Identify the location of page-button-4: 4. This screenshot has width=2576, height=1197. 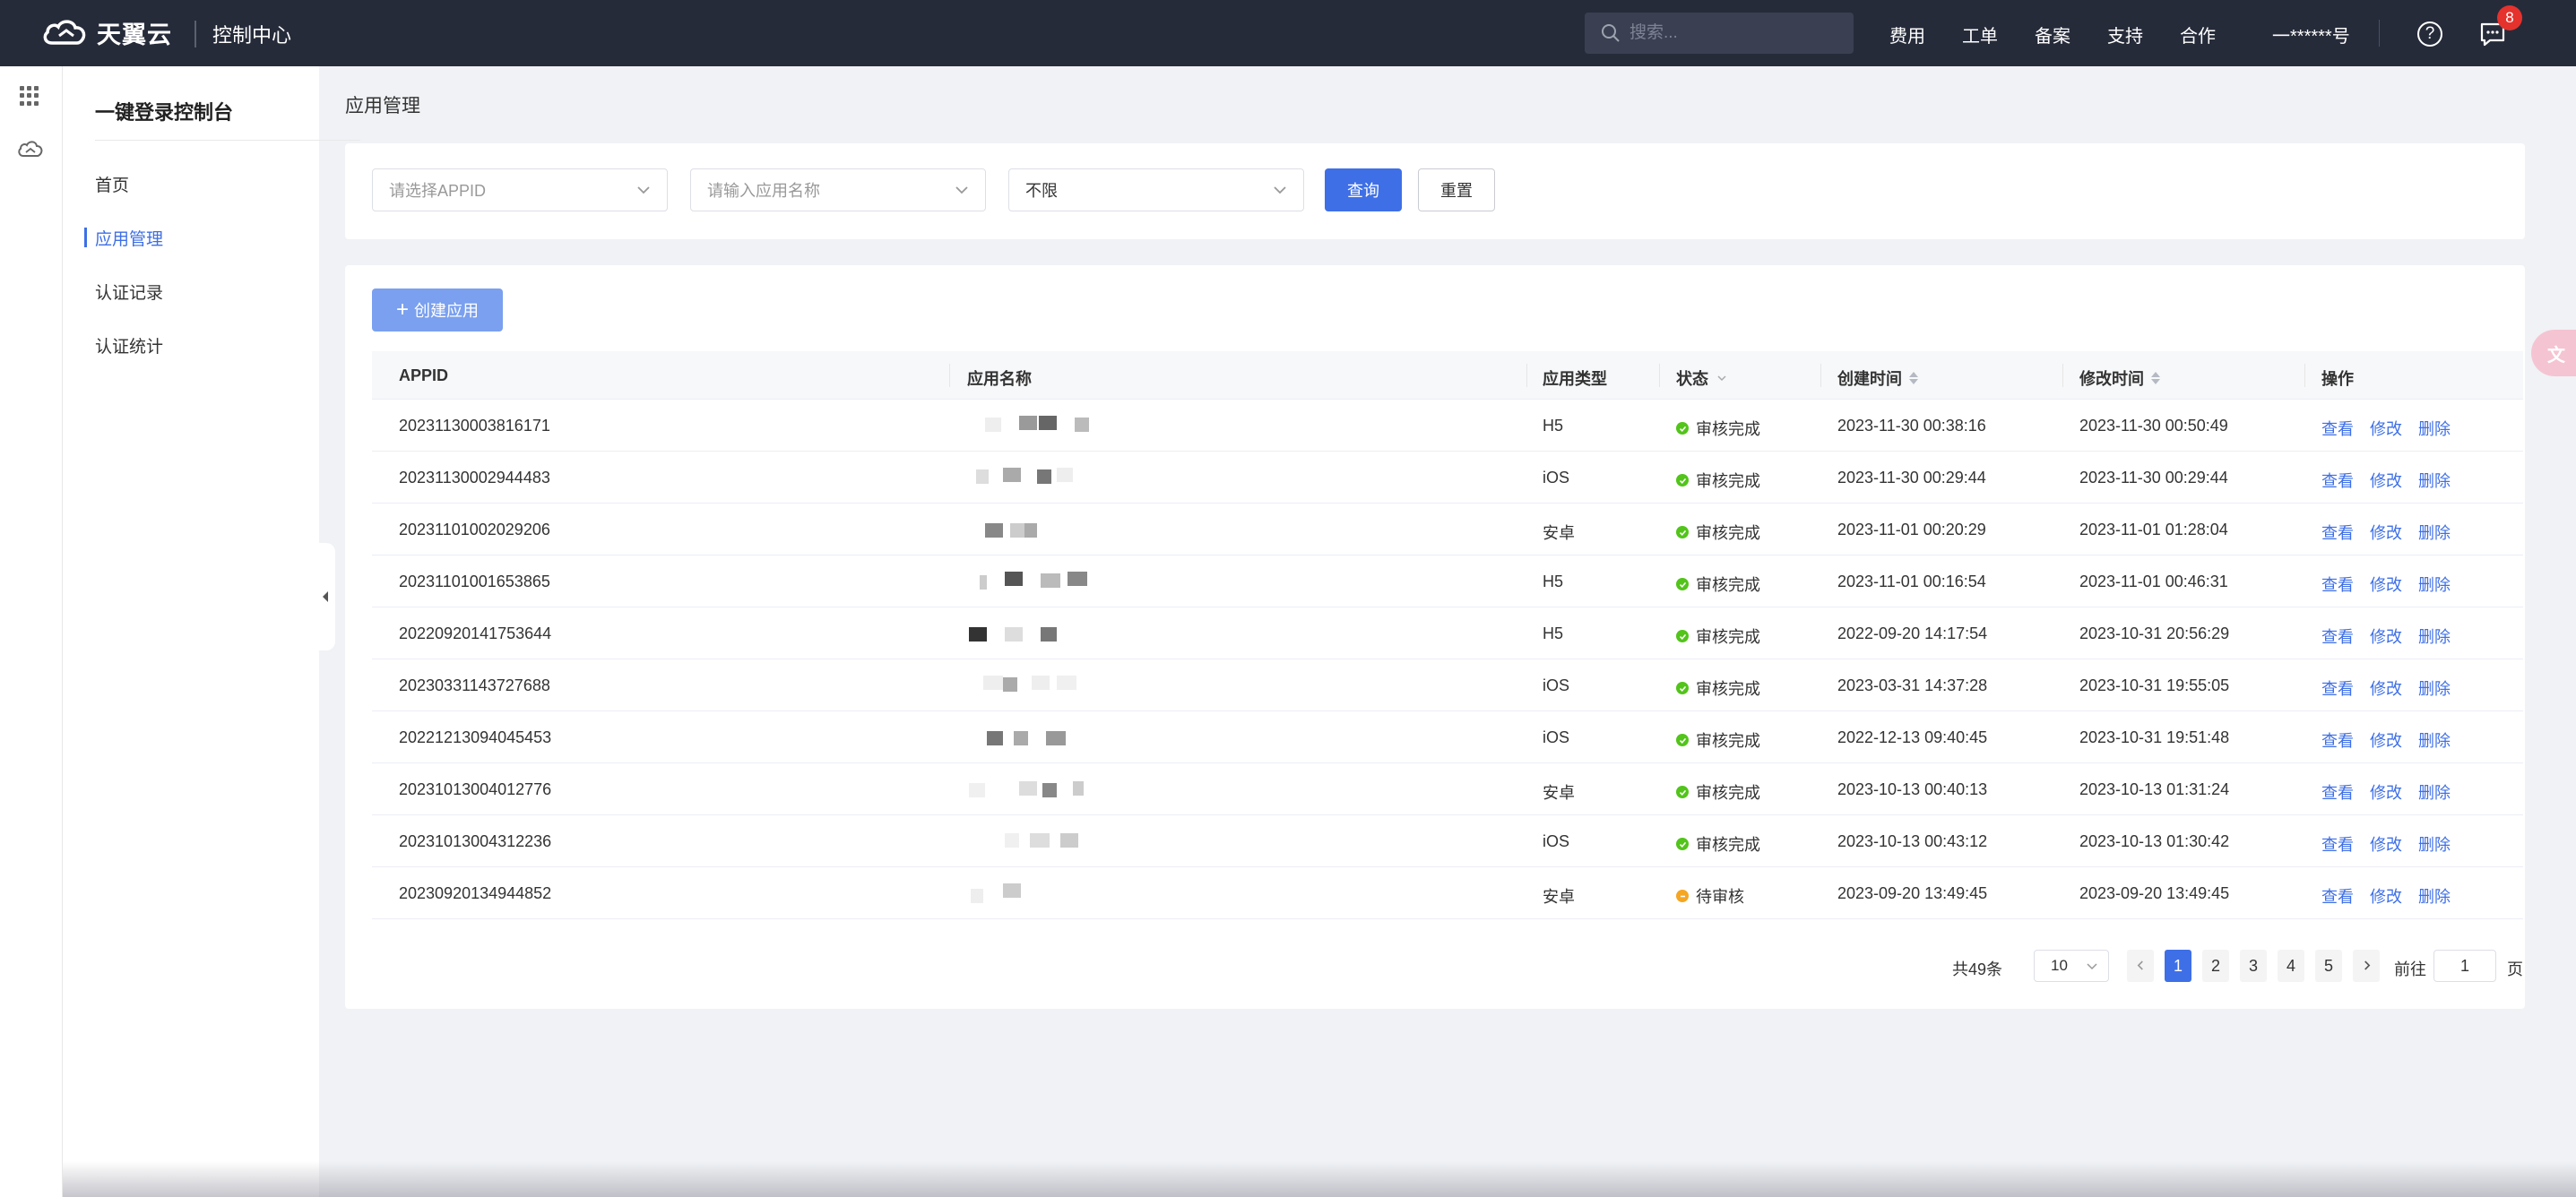
(2291, 966).